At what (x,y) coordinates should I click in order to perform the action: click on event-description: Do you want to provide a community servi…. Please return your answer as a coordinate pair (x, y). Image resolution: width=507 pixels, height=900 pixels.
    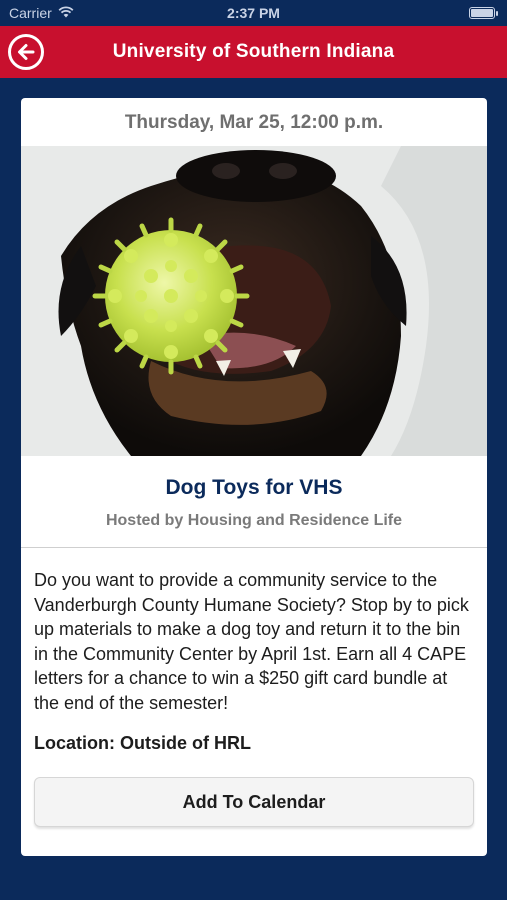
    Looking at the image, I should click on (251, 641).